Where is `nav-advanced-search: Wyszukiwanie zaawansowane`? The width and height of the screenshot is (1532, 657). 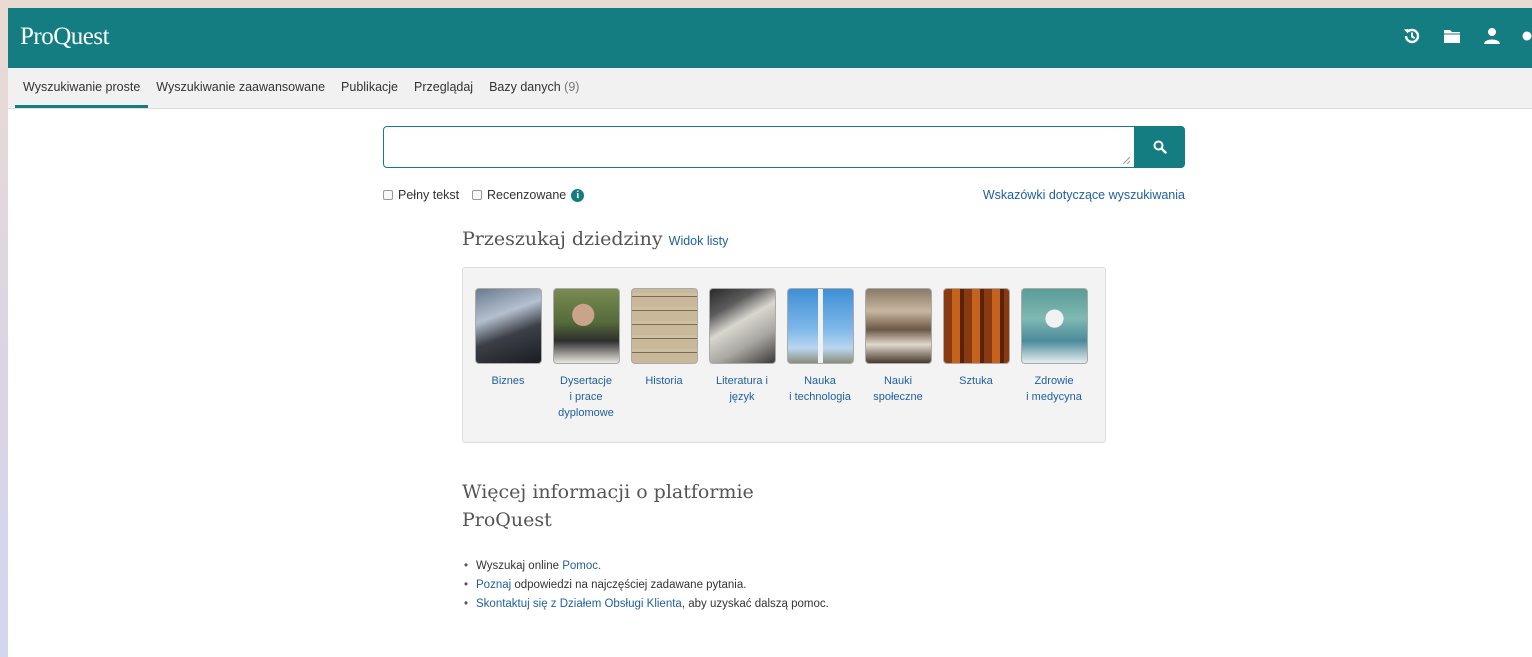
nav-advanced-search: Wyszukiwanie zaawansowane is located at coordinates (240, 88).